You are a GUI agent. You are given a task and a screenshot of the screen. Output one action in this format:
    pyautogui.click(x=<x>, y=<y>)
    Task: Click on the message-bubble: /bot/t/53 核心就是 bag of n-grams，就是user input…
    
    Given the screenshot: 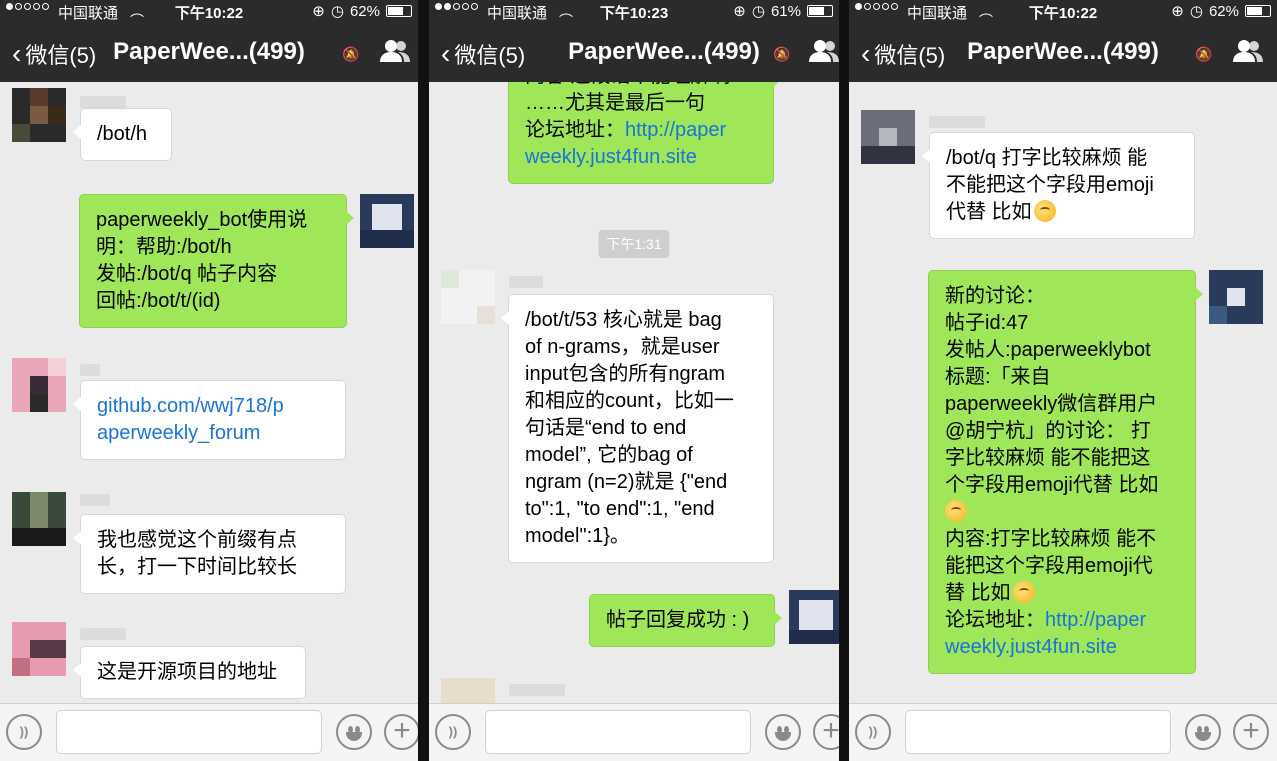 What is the action you would take?
    pyautogui.click(x=637, y=428)
    